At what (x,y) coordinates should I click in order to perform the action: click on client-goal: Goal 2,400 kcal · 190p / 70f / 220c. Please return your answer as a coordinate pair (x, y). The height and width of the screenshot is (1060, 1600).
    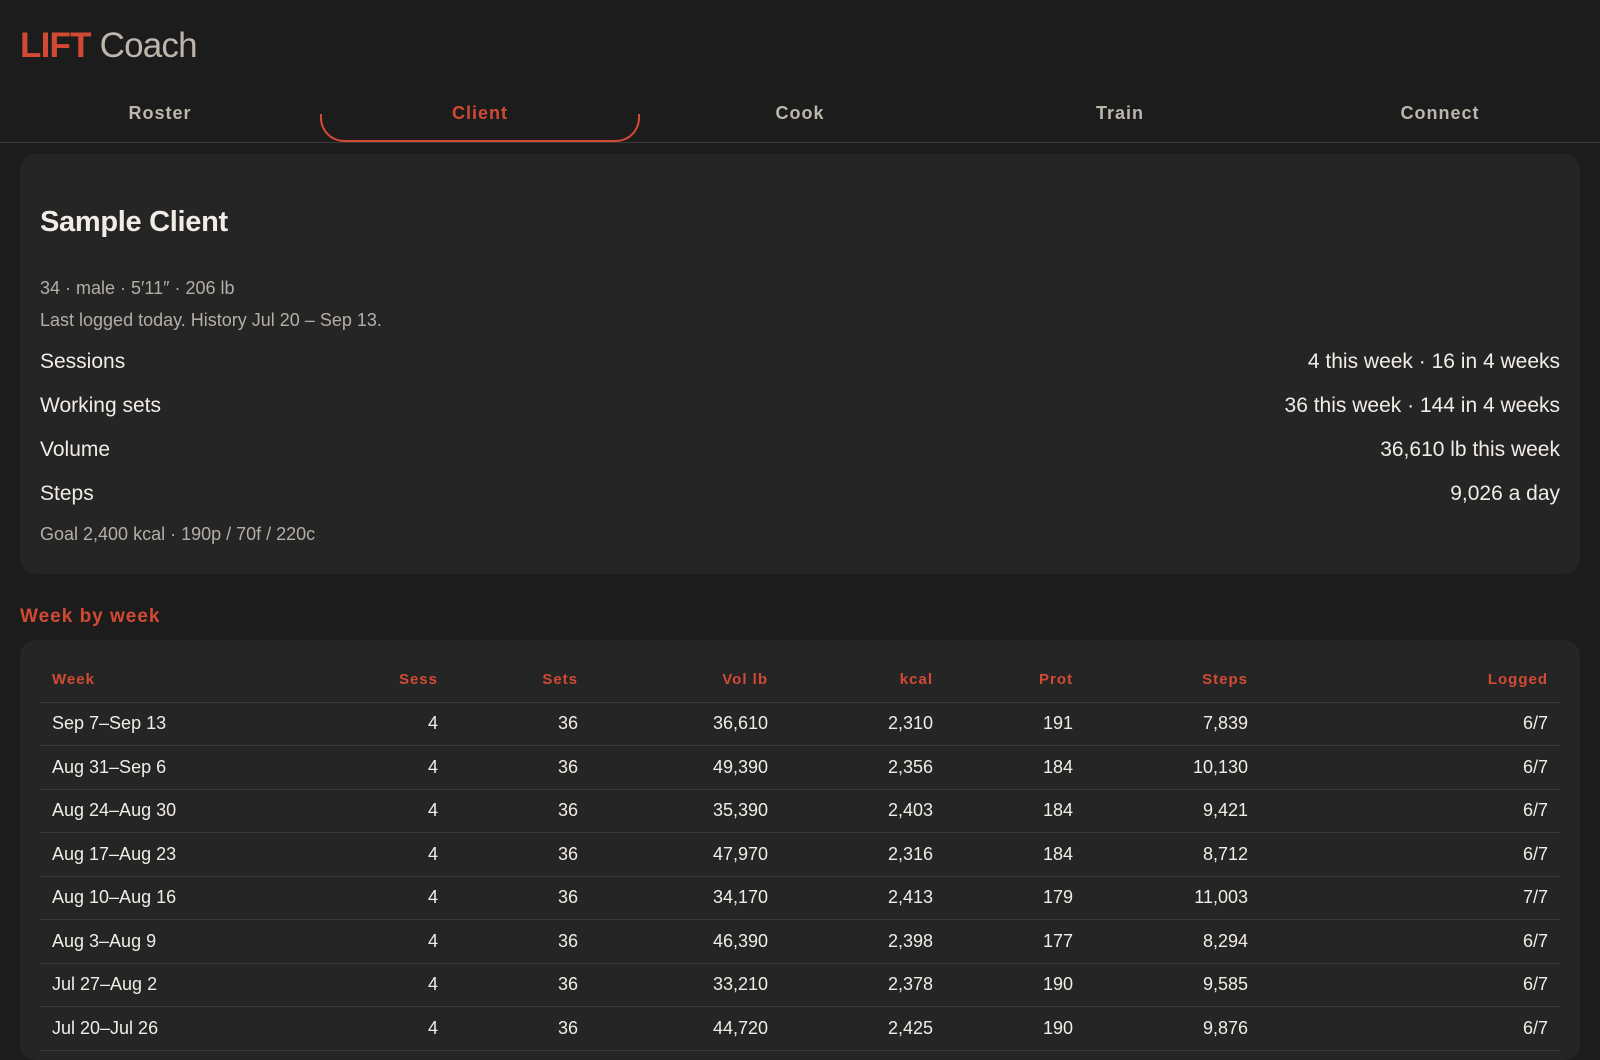
    Looking at the image, I should click on (178, 534).